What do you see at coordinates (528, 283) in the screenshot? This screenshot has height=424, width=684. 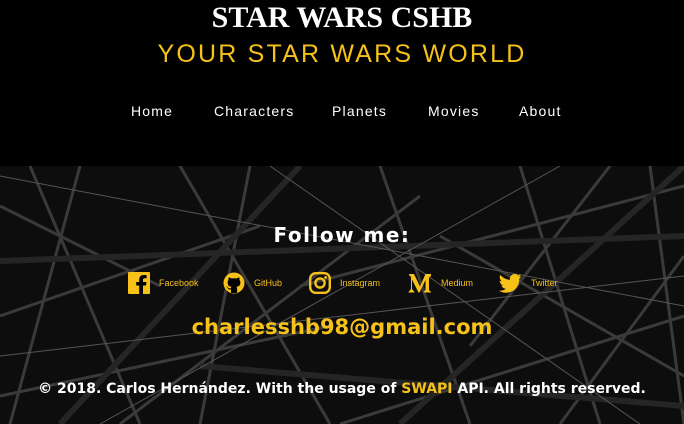 I see `social-link-twitter: Twitter` at bounding box center [528, 283].